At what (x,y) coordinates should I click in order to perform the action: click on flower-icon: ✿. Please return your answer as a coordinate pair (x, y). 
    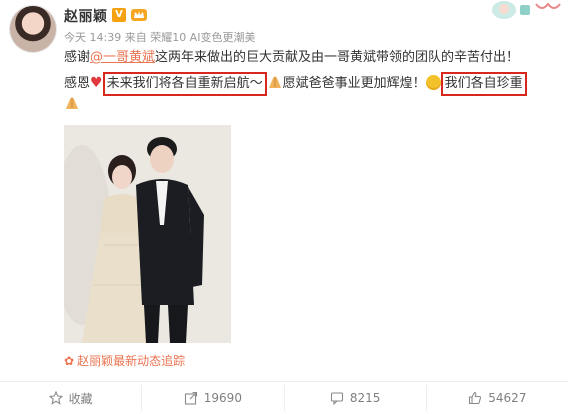
    Looking at the image, I should click on (69, 361).